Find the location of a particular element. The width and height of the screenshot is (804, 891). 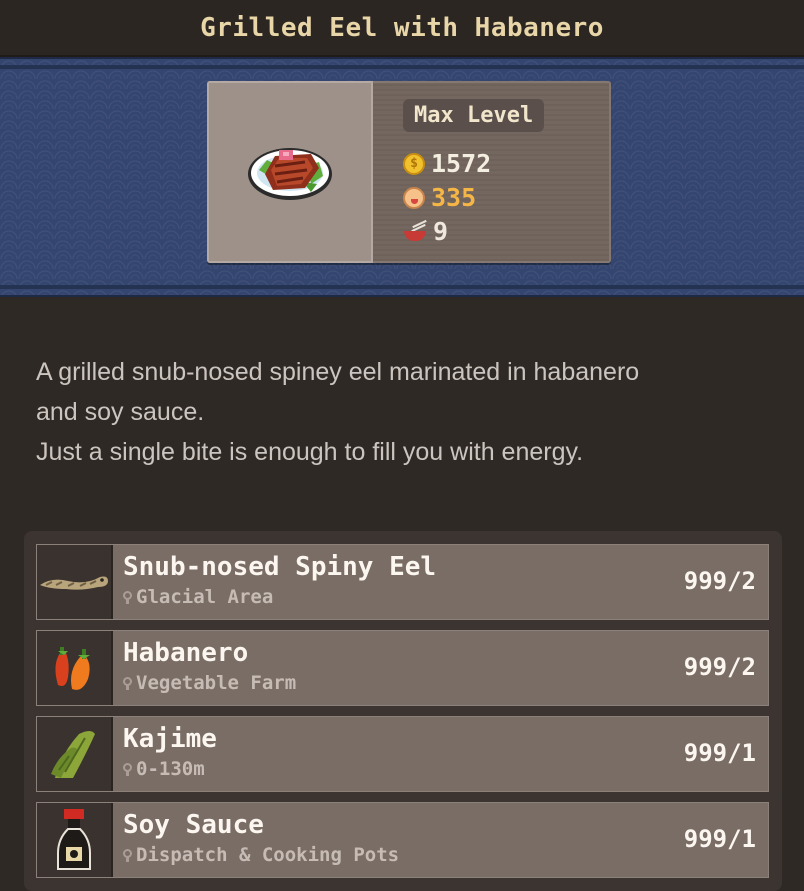

coin-icon: $ is located at coordinates (414, 163).